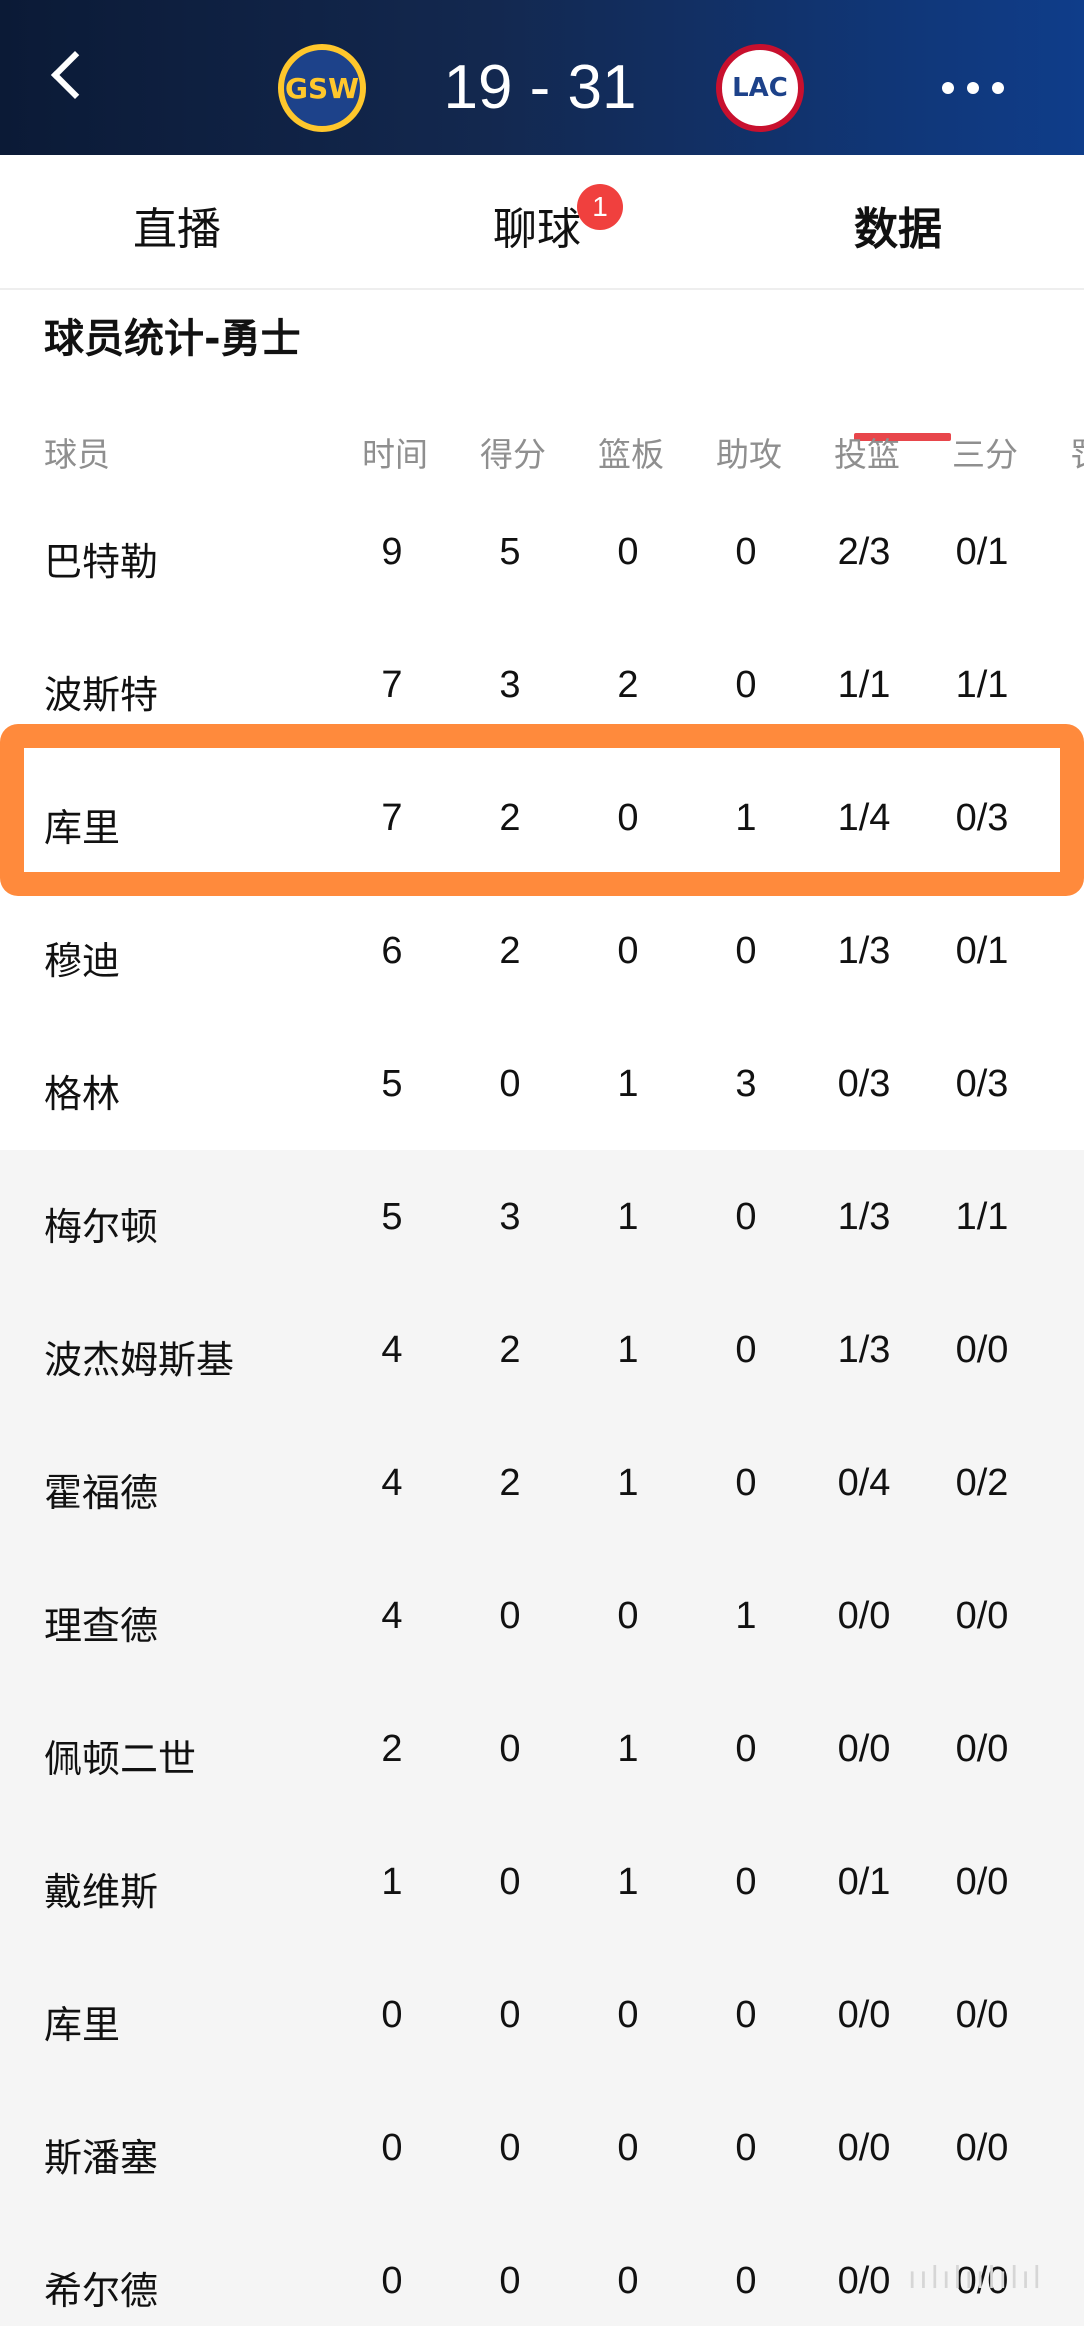  Describe the element at coordinates (864, 1483) in the screenshot. I see `stat-cell: 0/4` at that location.